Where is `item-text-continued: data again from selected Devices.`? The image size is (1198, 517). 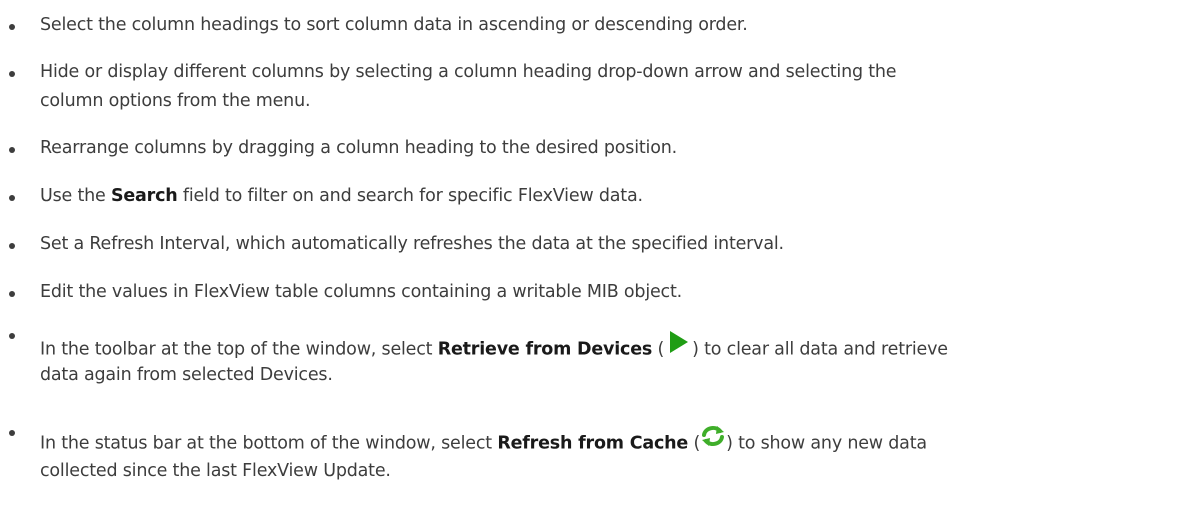 item-text-continued: data again from selected Devices. is located at coordinates (186, 375).